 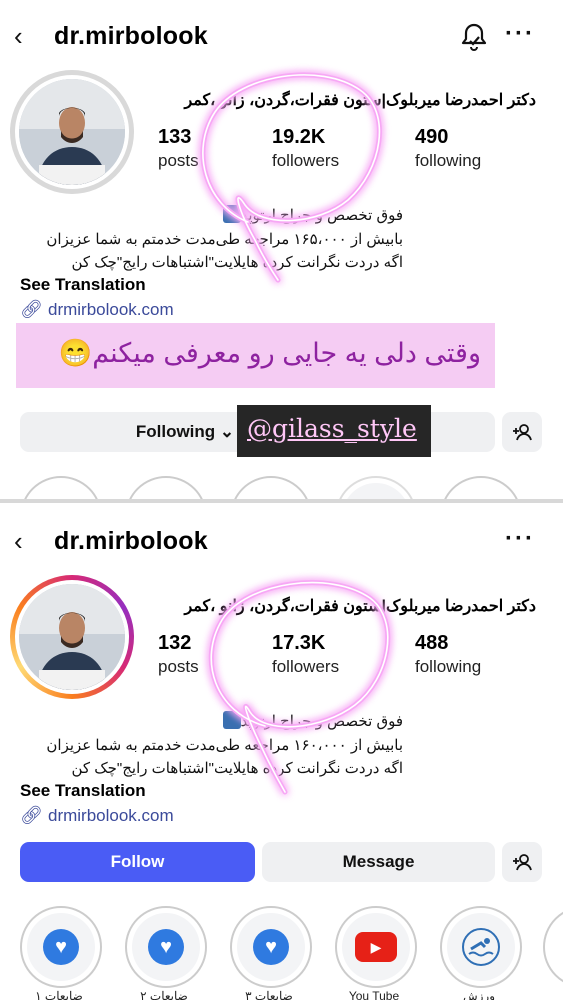 What do you see at coordinates (378, 862) in the screenshot?
I see `message-button: Message` at bounding box center [378, 862].